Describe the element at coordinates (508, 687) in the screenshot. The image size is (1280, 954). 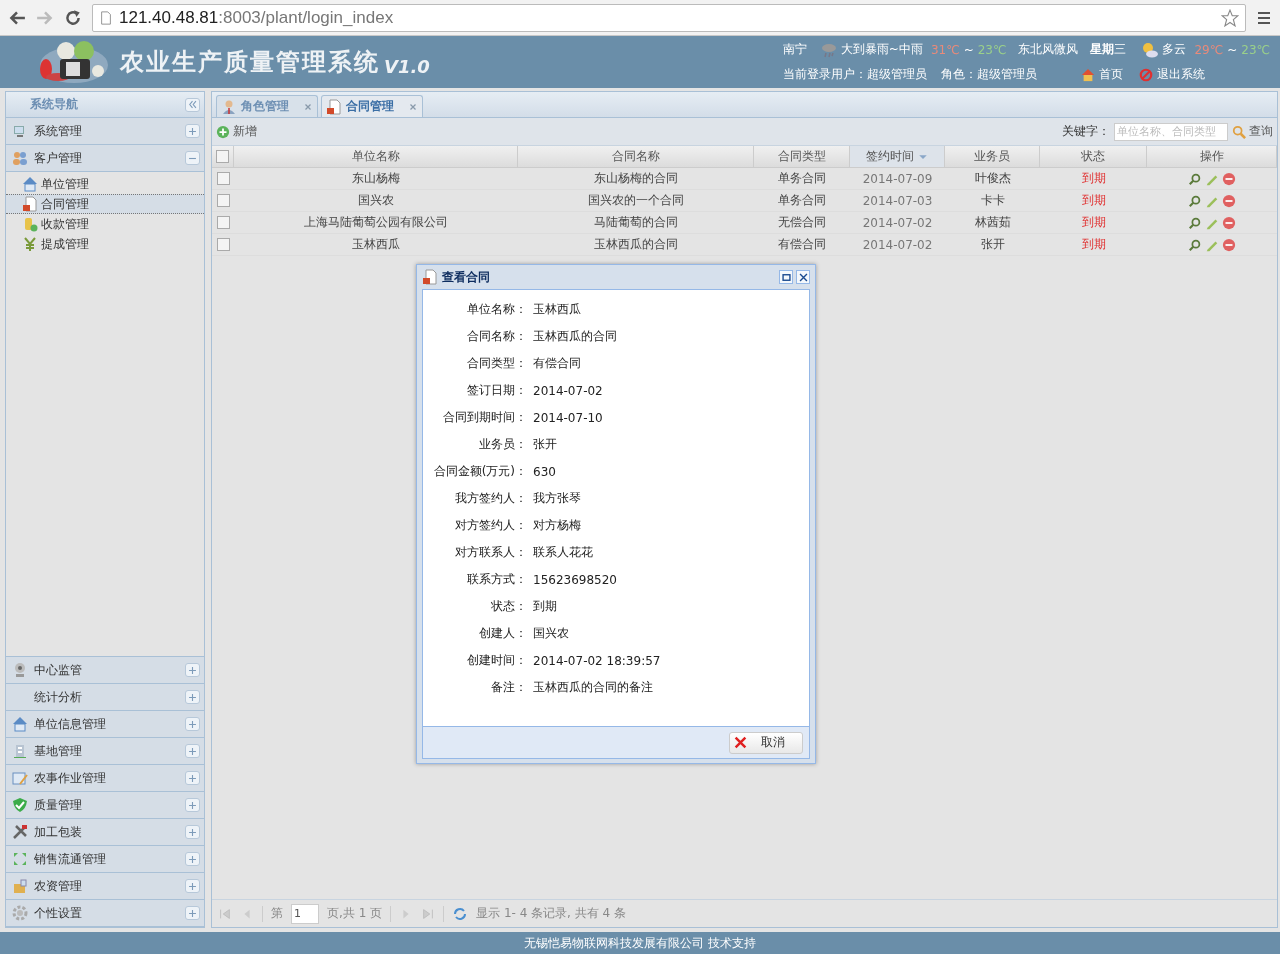
I see `field-label: 备注：` at that location.